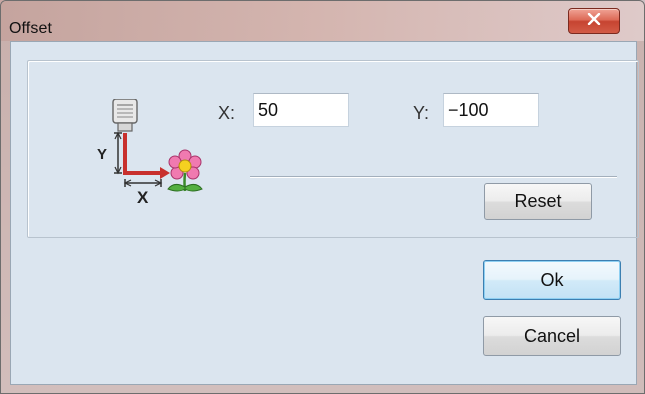 The height and width of the screenshot is (394, 645). I want to click on x-offset-input, so click(301, 110).